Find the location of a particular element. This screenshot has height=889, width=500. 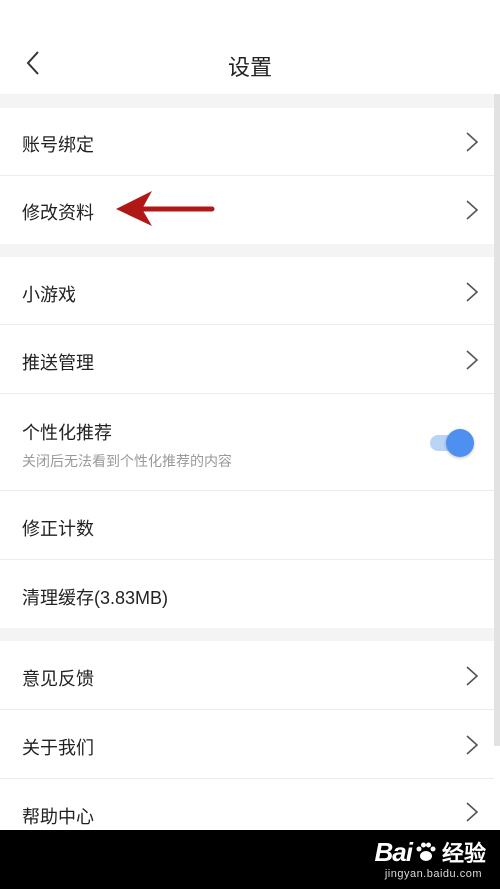

settings-item-label: 修改资料 is located at coordinates (58, 213).